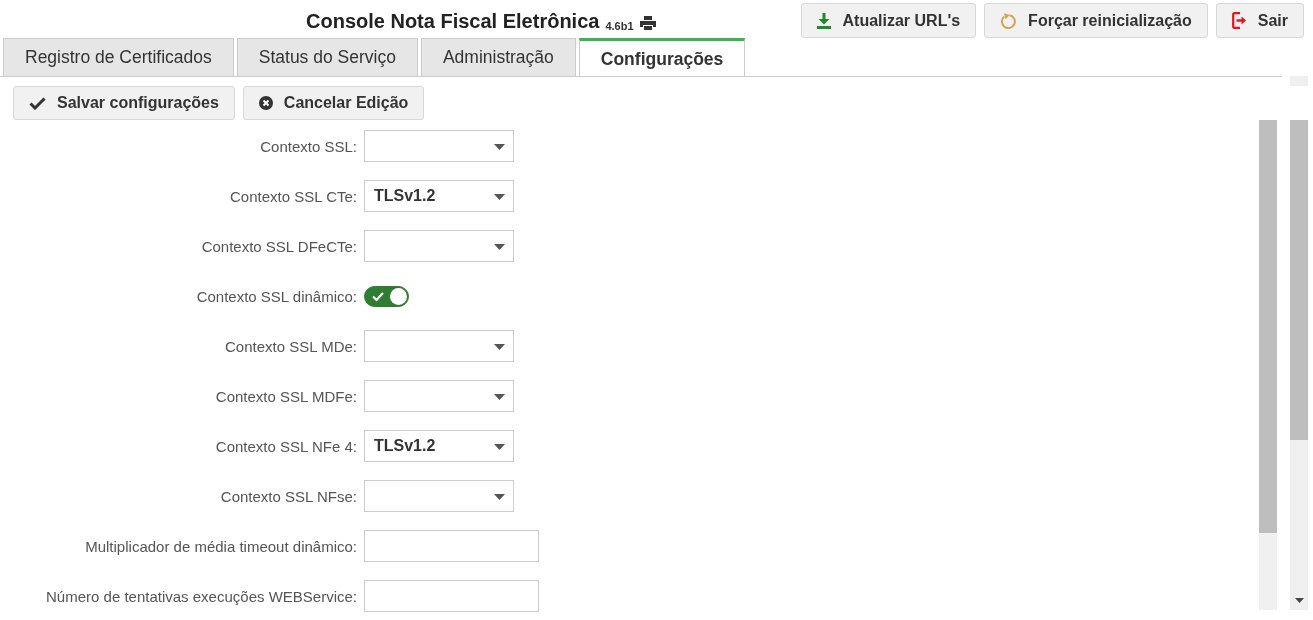  Describe the element at coordinates (386, 296) in the screenshot. I see `toggle-switch` at that location.